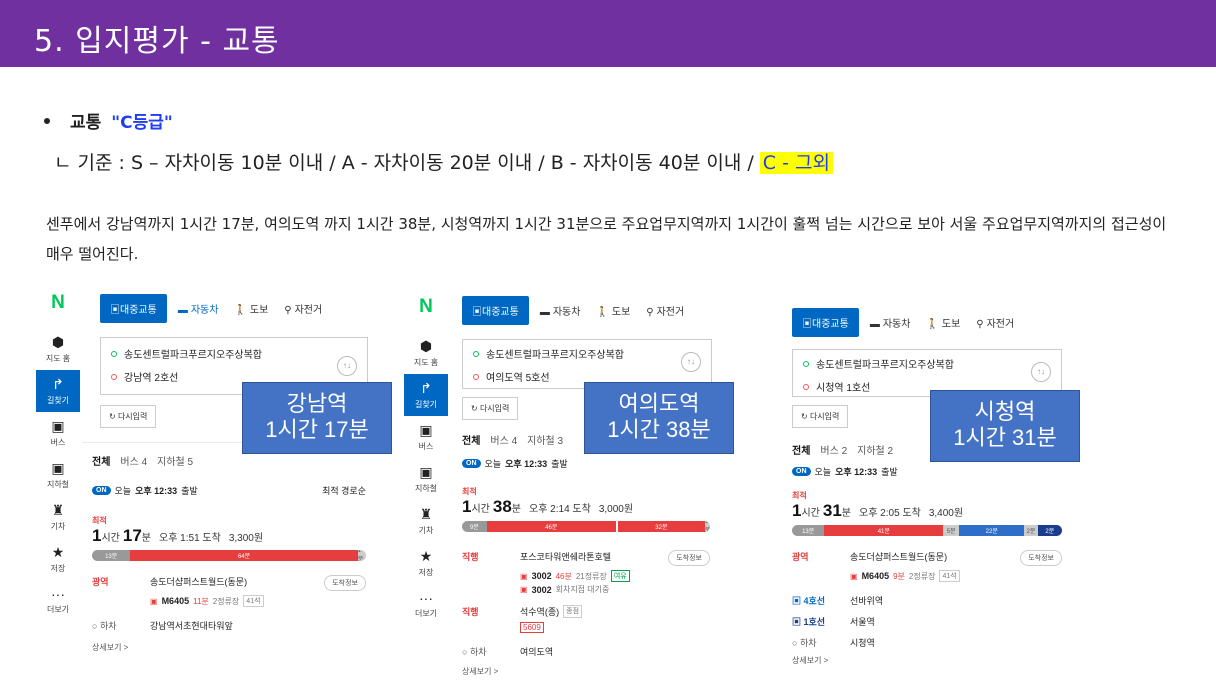 The height and width of the screenshot is (684, 1216). What do you see at coordinates (86, 123) in the screenshot?
I see `bullet-label: 교통` at bounding box center [86, 123].